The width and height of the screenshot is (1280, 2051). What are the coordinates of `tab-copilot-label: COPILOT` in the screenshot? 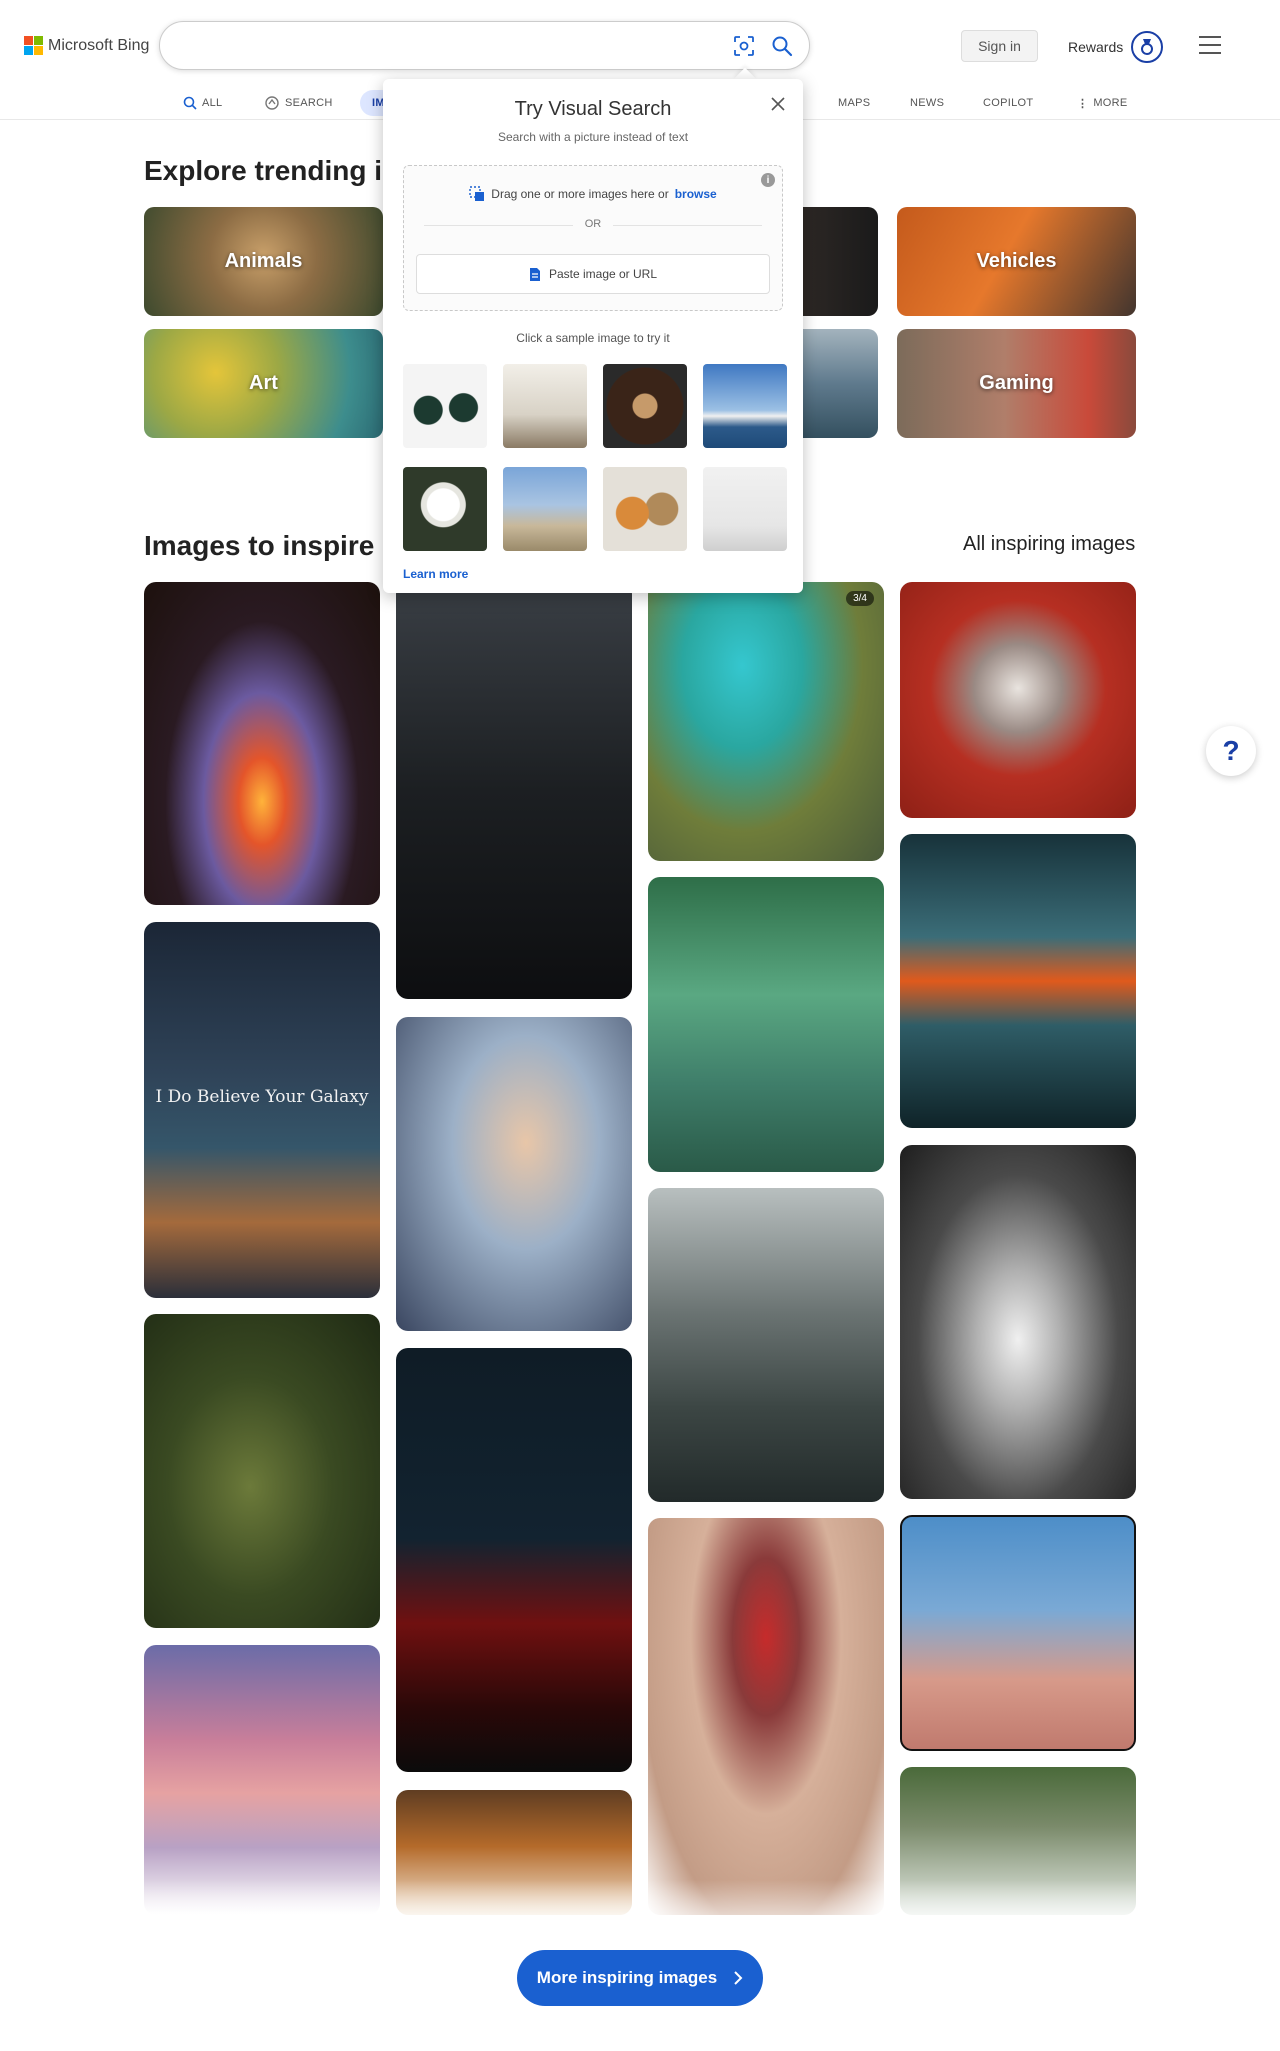 It's located at (1008, 103).